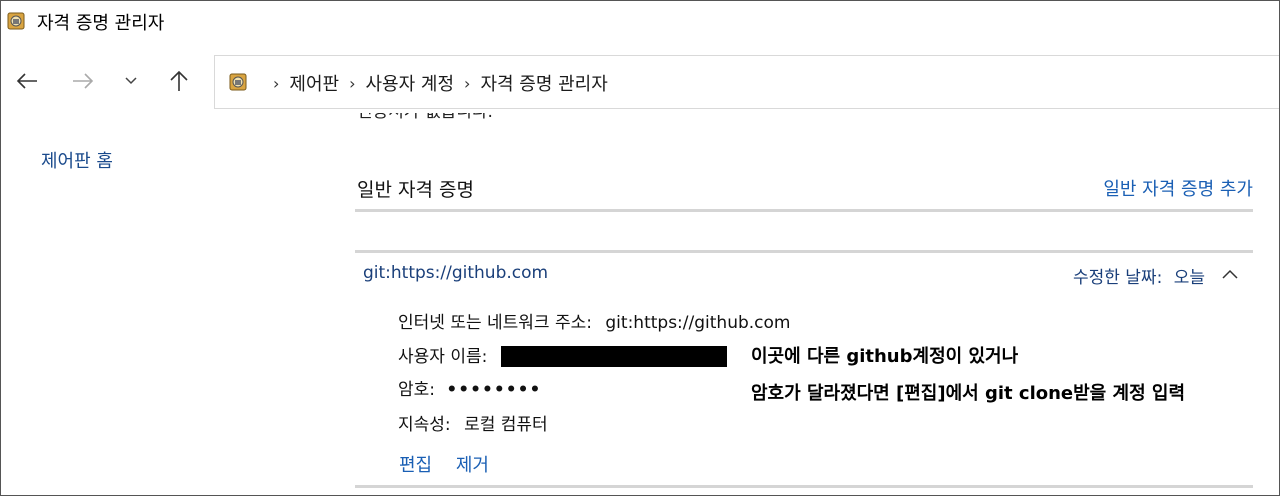 The image size is (1280, 496). I want to click on annotation-line-1: 이곳에 다른 github계정이 있거나, so click(885, 356).